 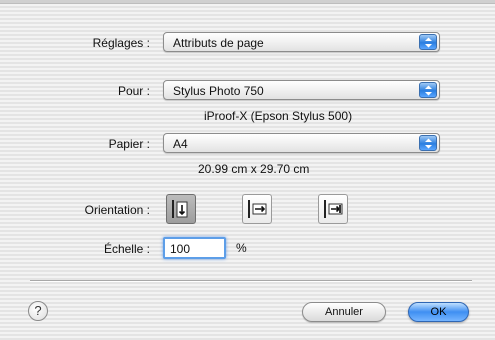 I want to click on format-for-popup-value: Stylus Photo 750, so click(x=218, y=91).